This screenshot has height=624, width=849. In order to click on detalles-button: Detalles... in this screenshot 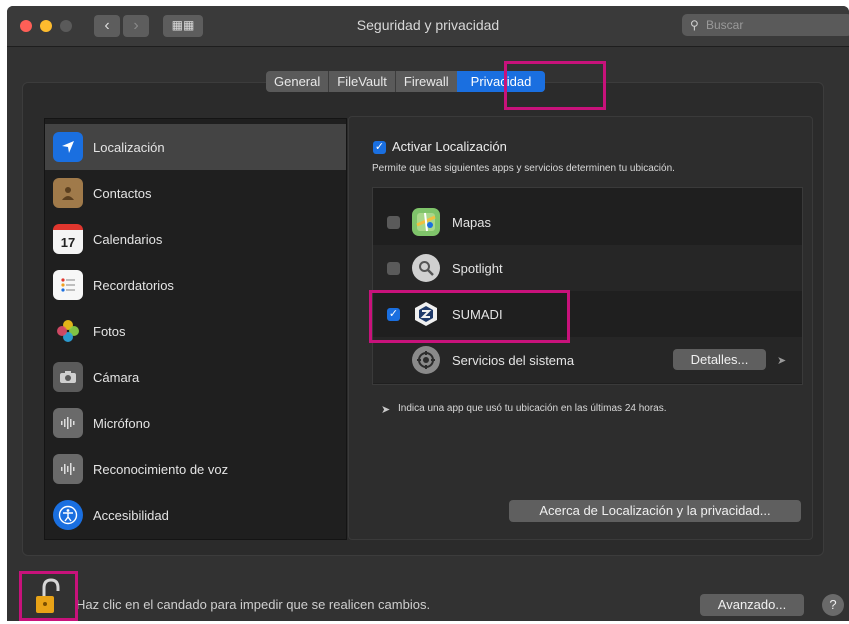, I will do `click(719, 359)`.